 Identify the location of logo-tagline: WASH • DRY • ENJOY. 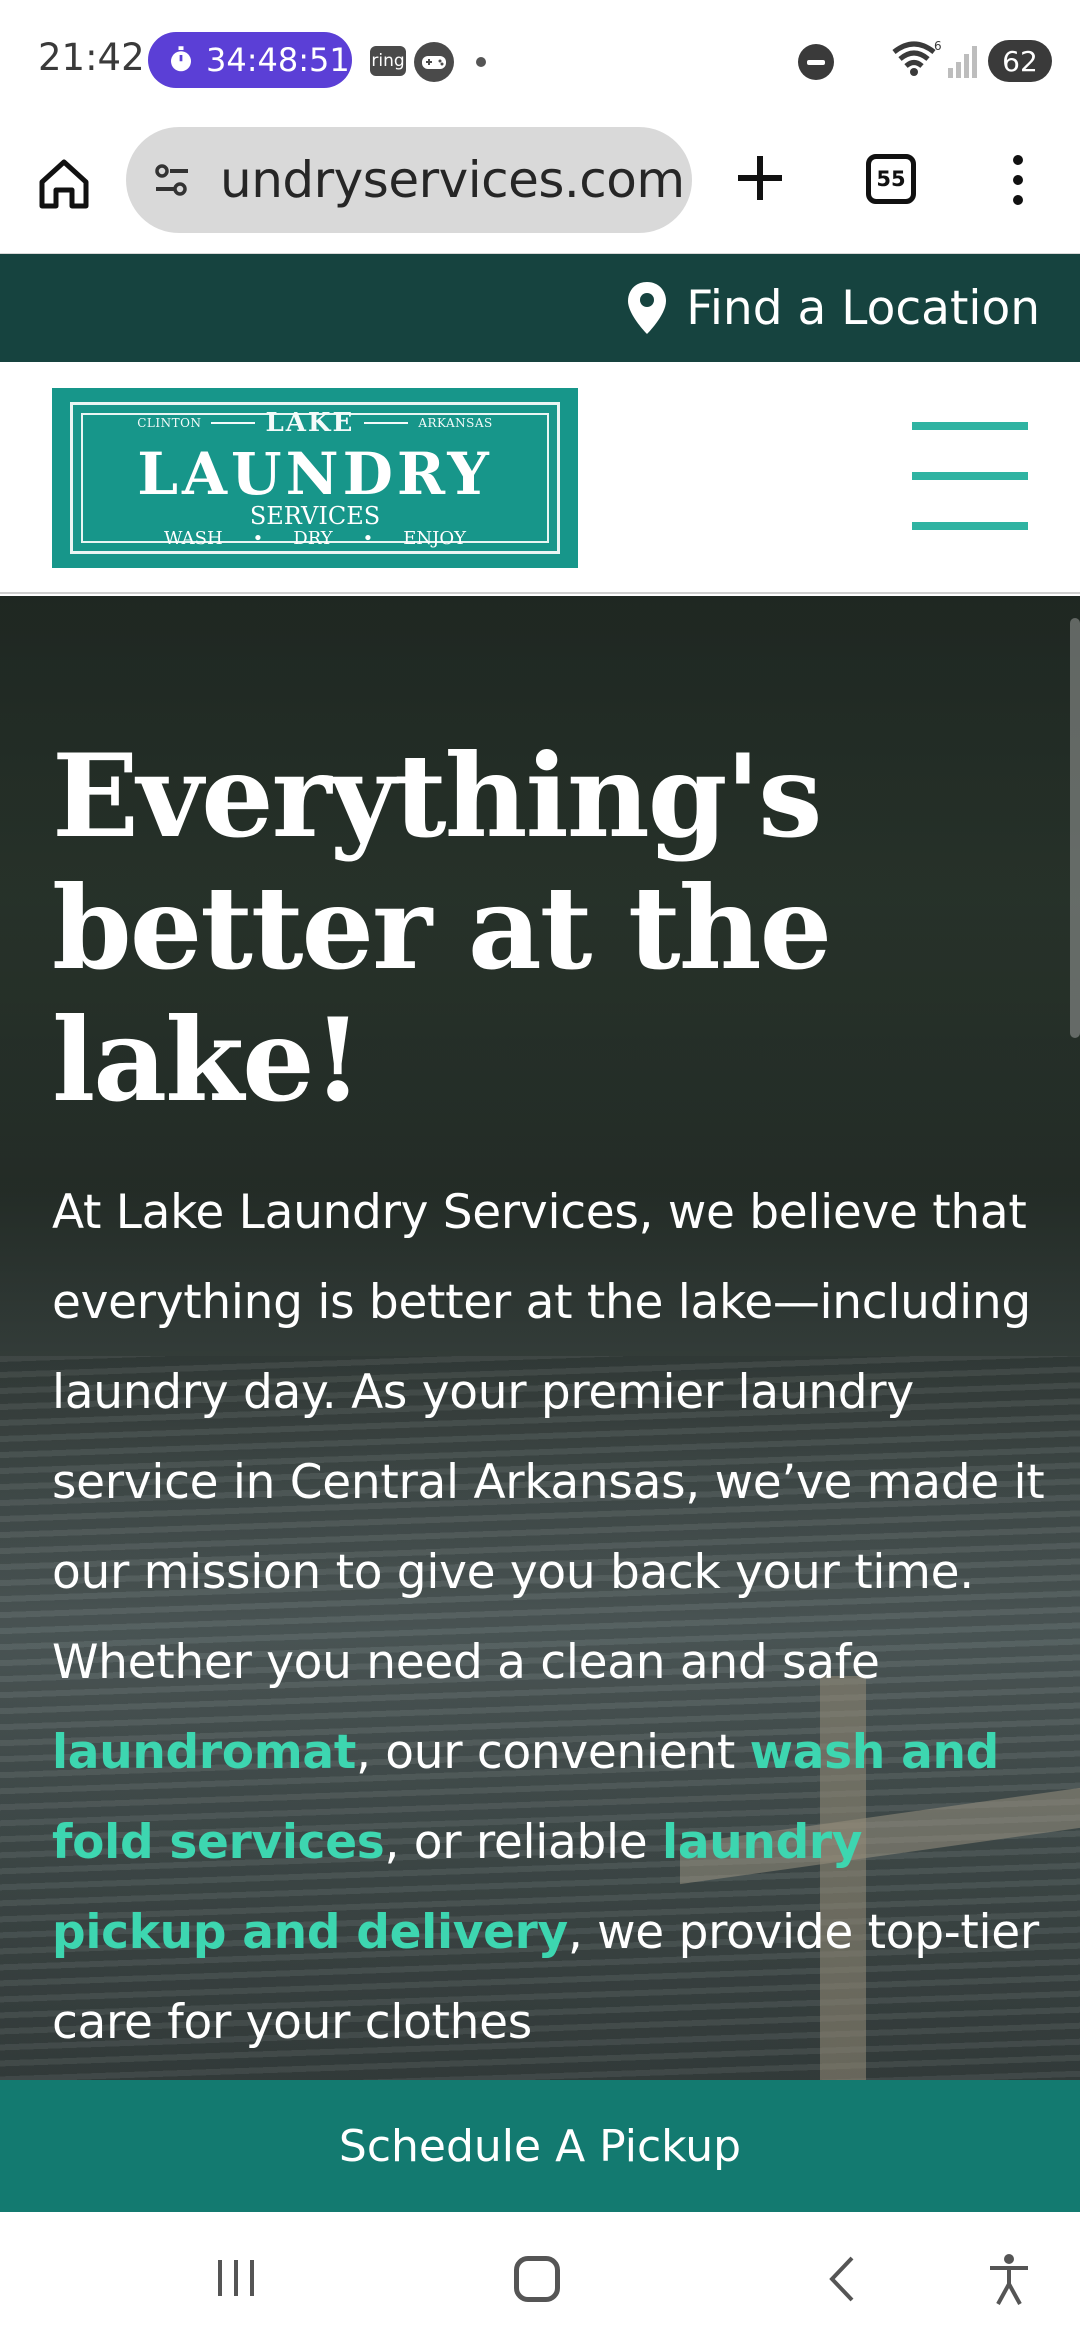
(315, 538).